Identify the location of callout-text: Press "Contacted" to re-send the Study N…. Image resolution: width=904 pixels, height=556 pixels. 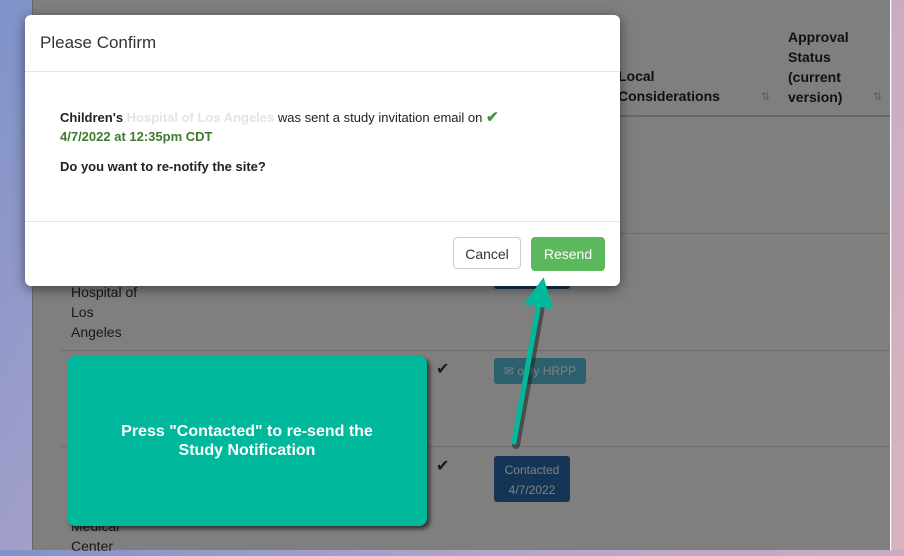
(247, 441).